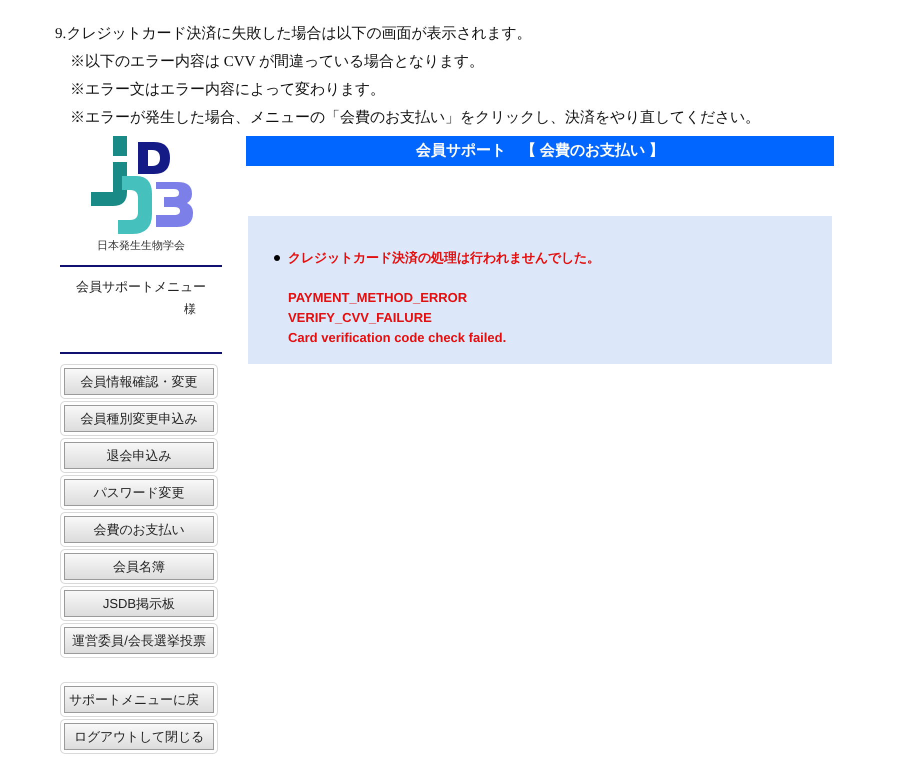  Describe the element at coordinates (398, 337) in the screenshot. I see `error-detail: Card verification code check failed.` at that location.